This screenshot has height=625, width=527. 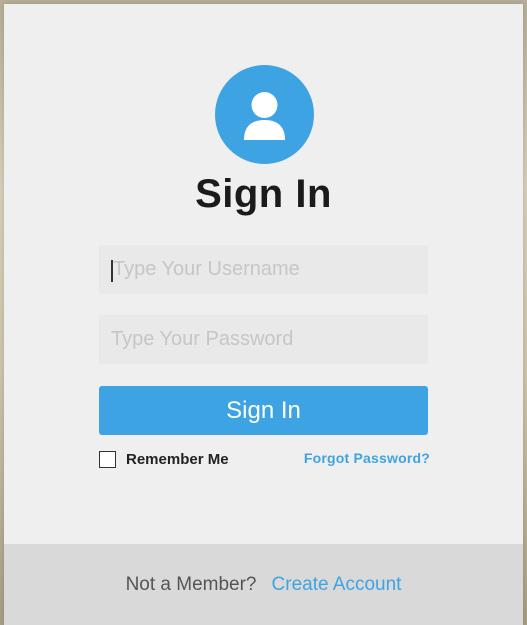 What do you see at coordinates (367, 458) in the screenshot?
I see `forgot-password-link: Forgot Password?` at bounding box center [367, 458].